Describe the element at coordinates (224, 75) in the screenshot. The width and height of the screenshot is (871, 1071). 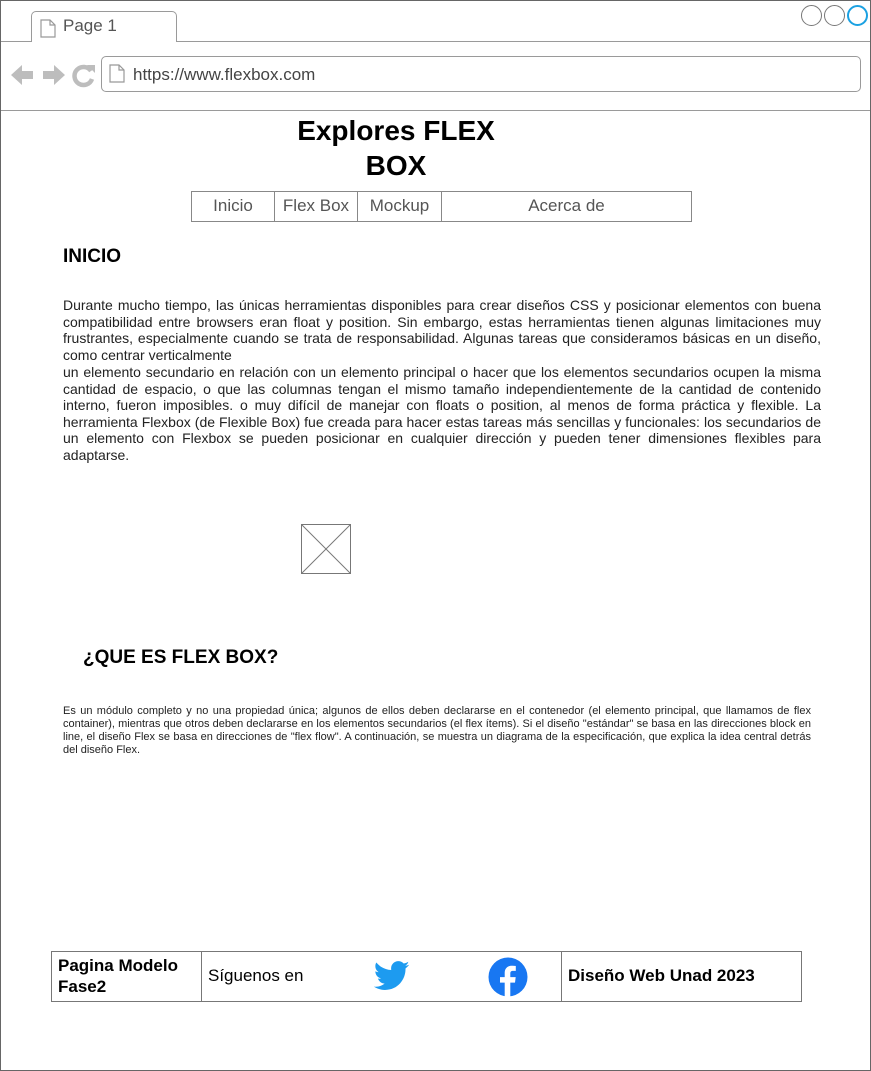
I see `url-text: https://www.flexbox.com` at that location.